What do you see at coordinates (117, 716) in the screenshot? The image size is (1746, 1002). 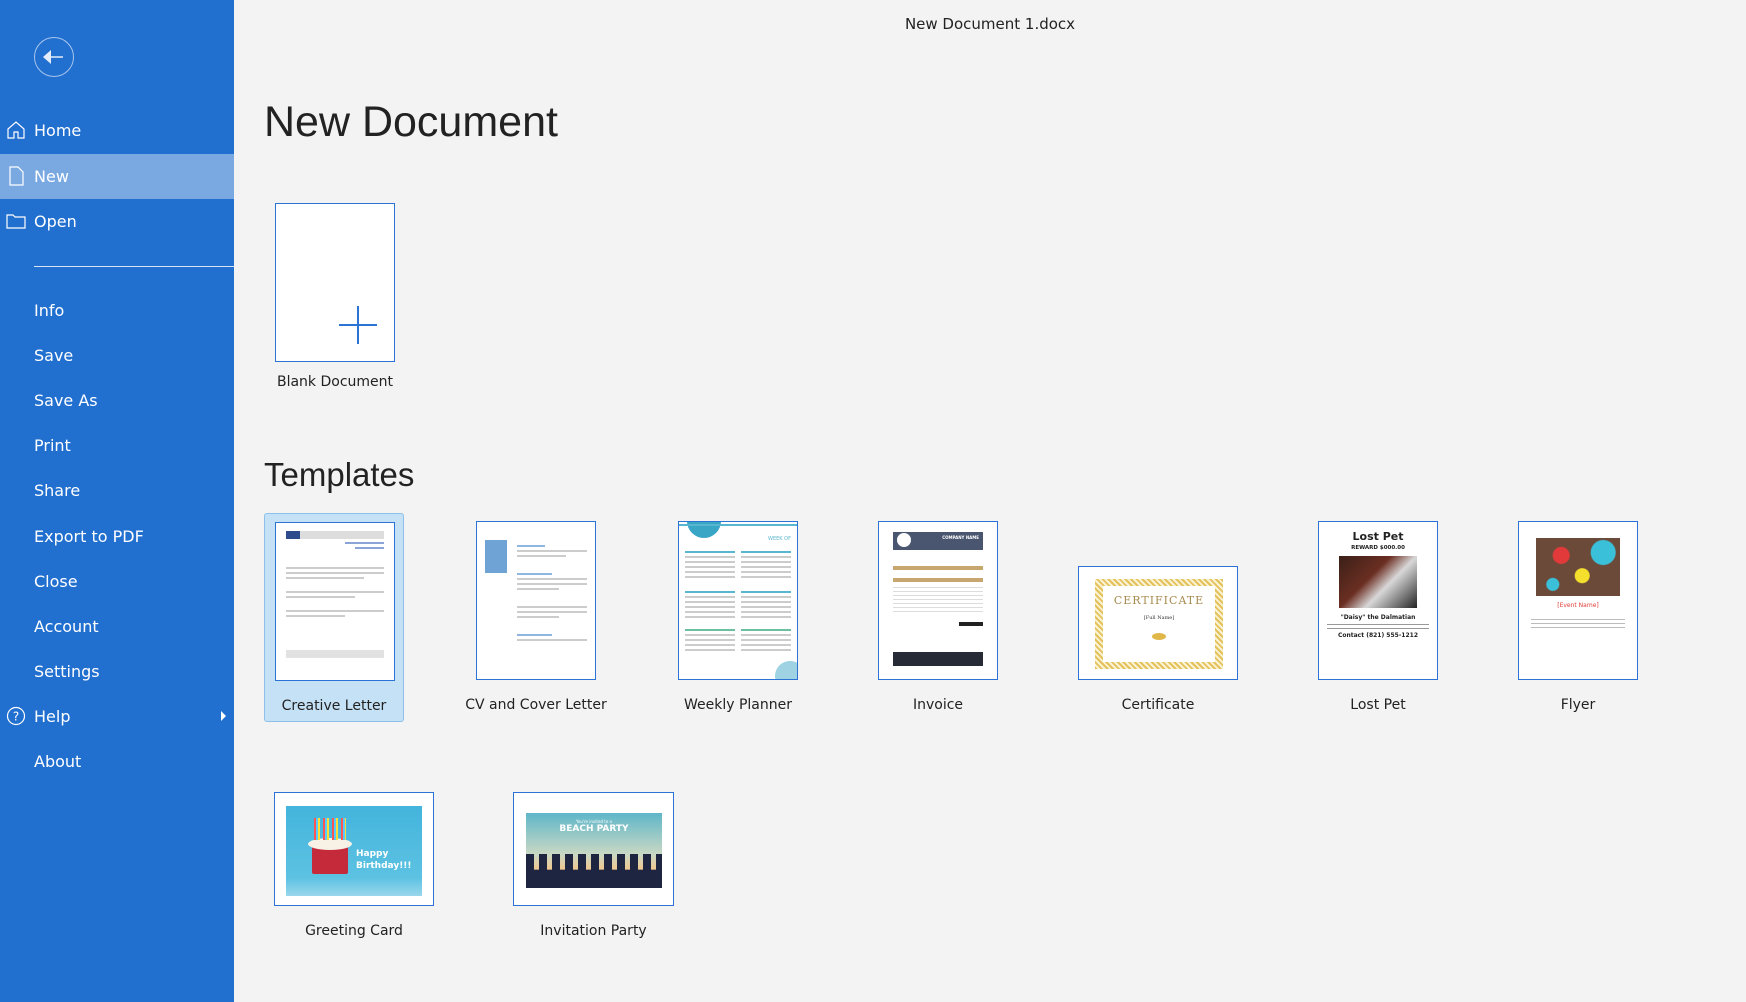 I see `sidebar-item-help: ? Help` at bounding box center [117, 716].